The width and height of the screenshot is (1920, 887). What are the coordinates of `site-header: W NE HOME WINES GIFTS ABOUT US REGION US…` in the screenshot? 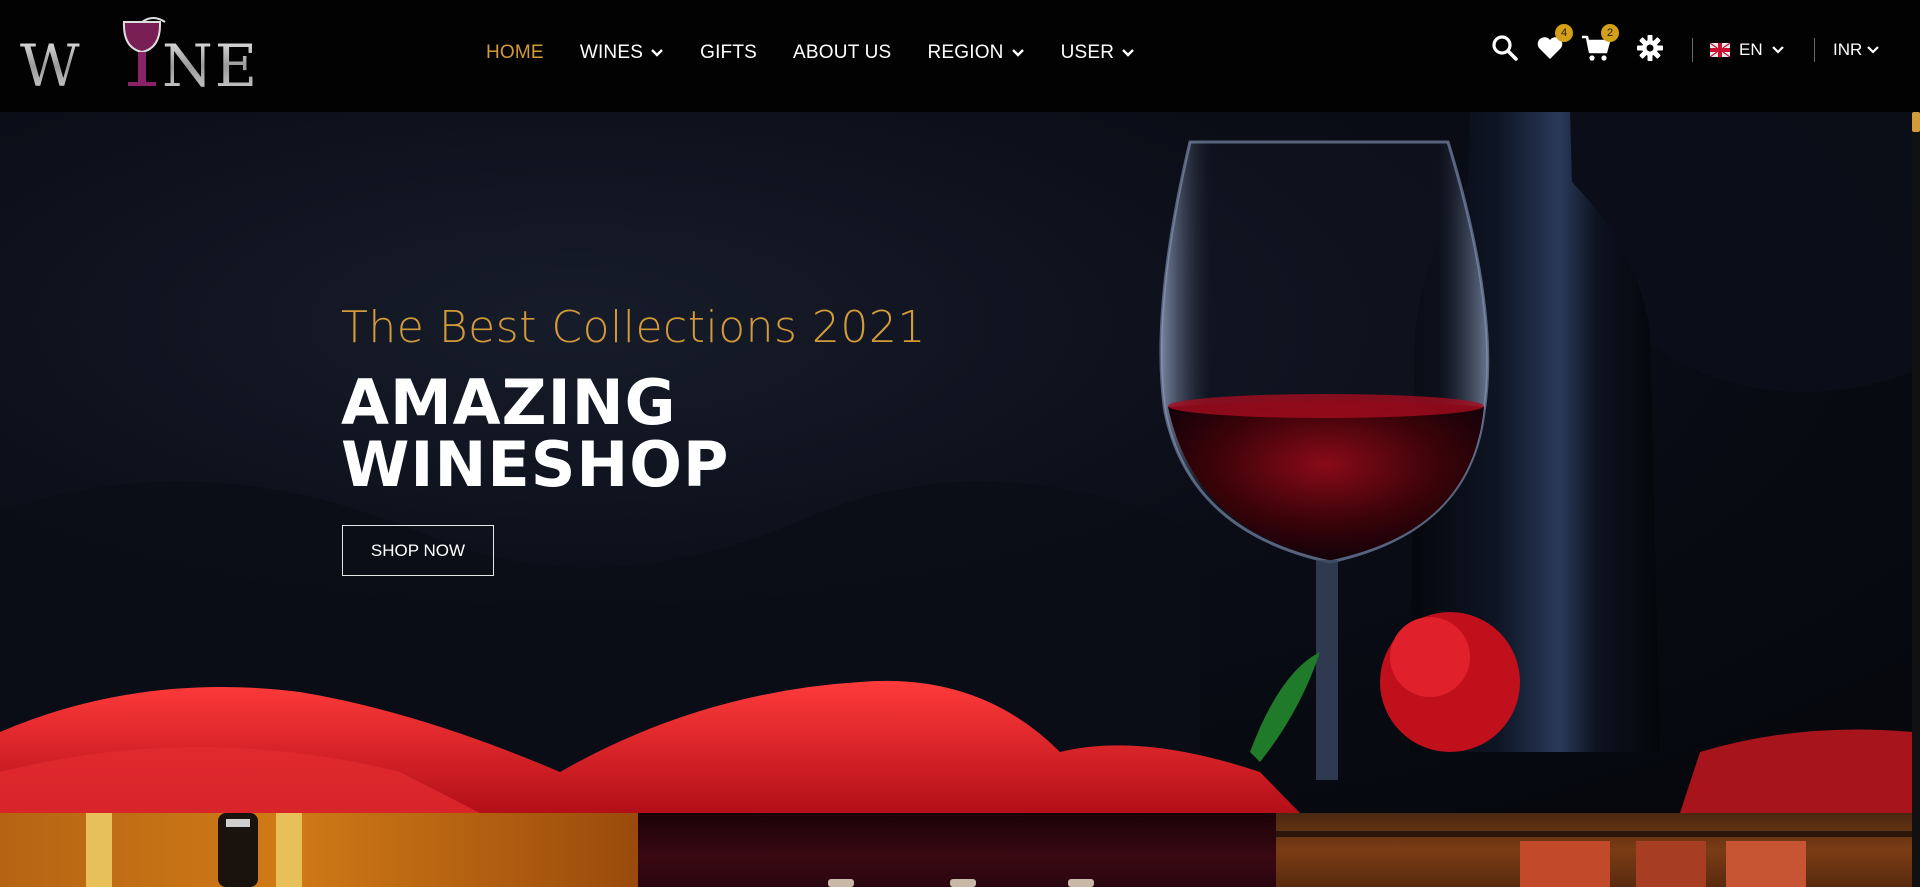 It's located at (960, 56).